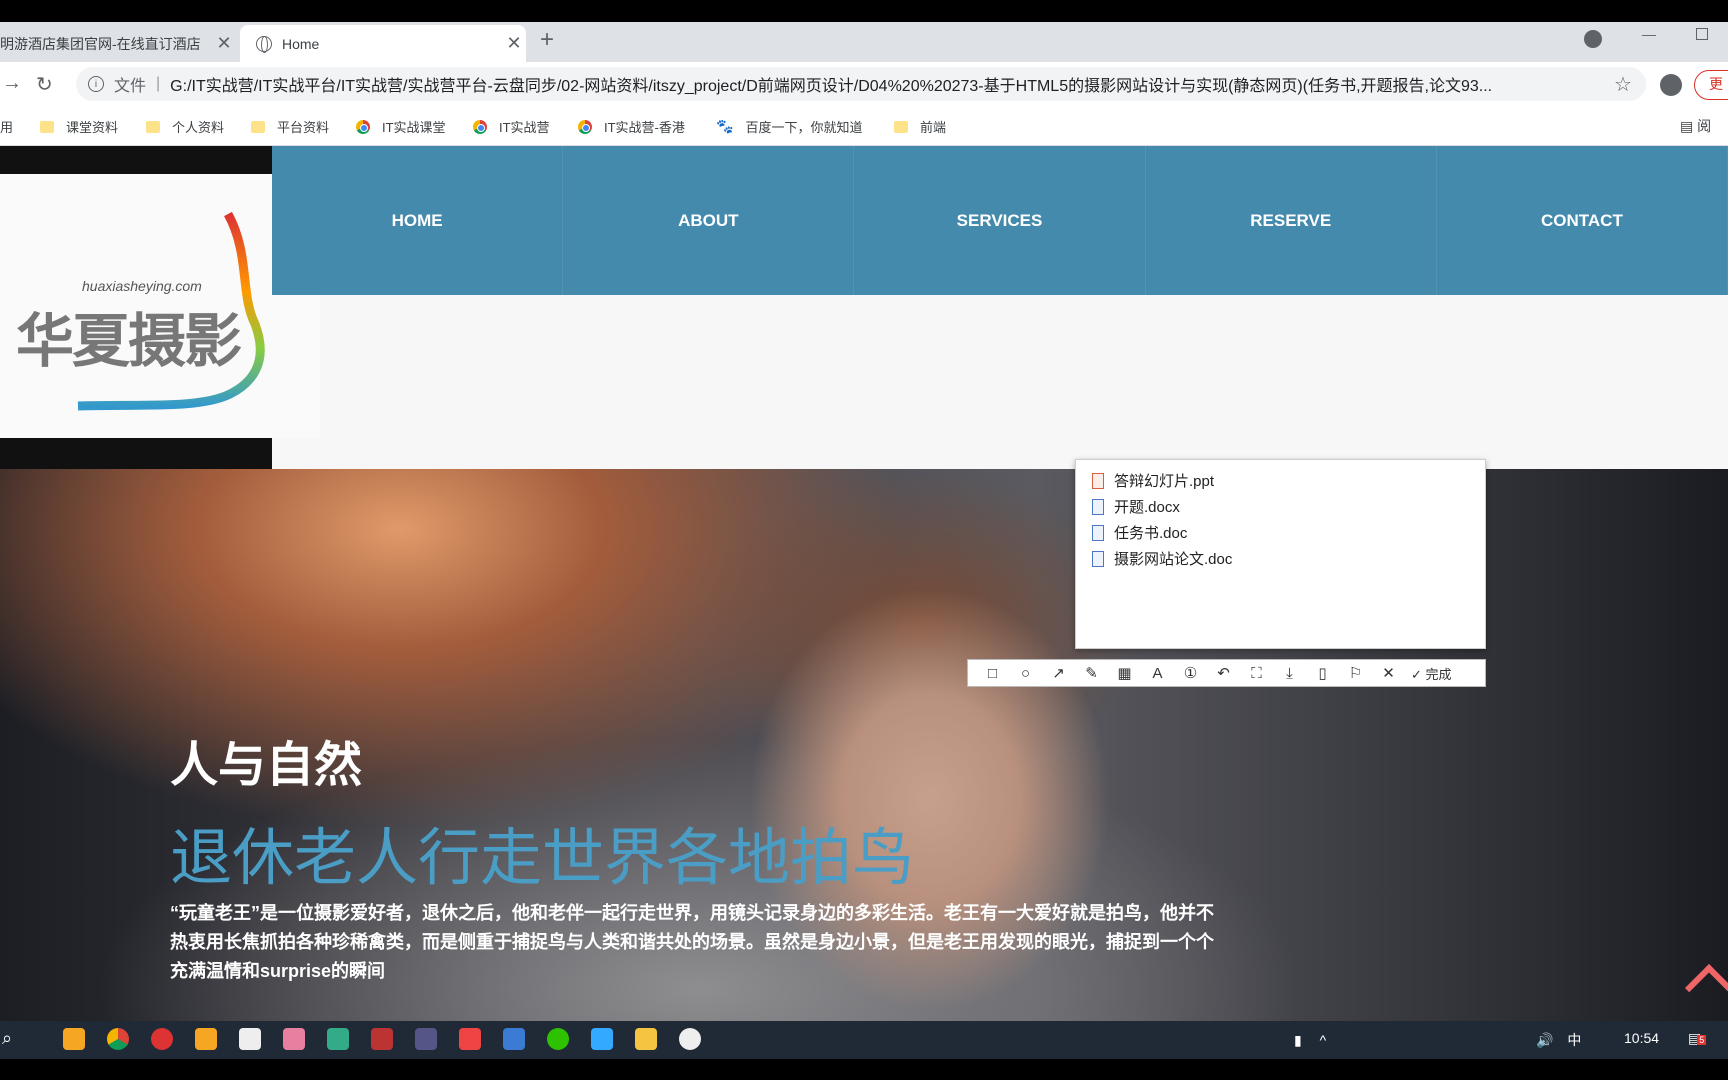  What do you see at coordinates (1582, 220) in the screenshot?
I see `nav-contact: CONTACT` at bounding box center [1582, 220].